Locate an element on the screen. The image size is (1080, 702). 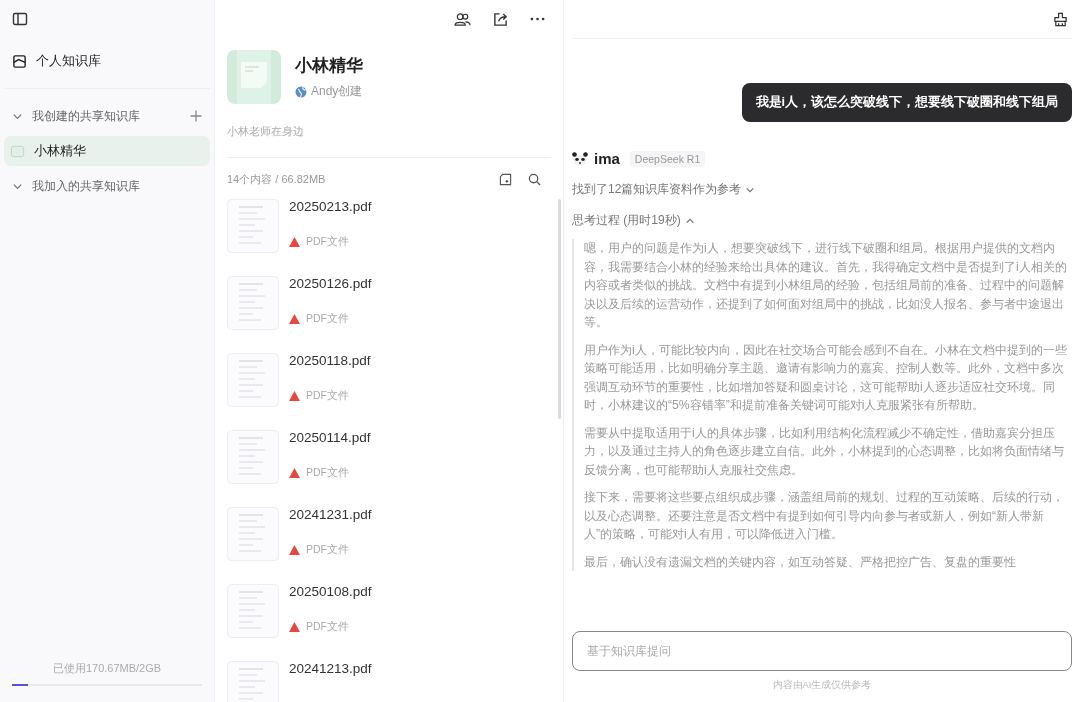
thinking-toggle: 思考过程 (用时19秒) is located at coordinates (822, 220).